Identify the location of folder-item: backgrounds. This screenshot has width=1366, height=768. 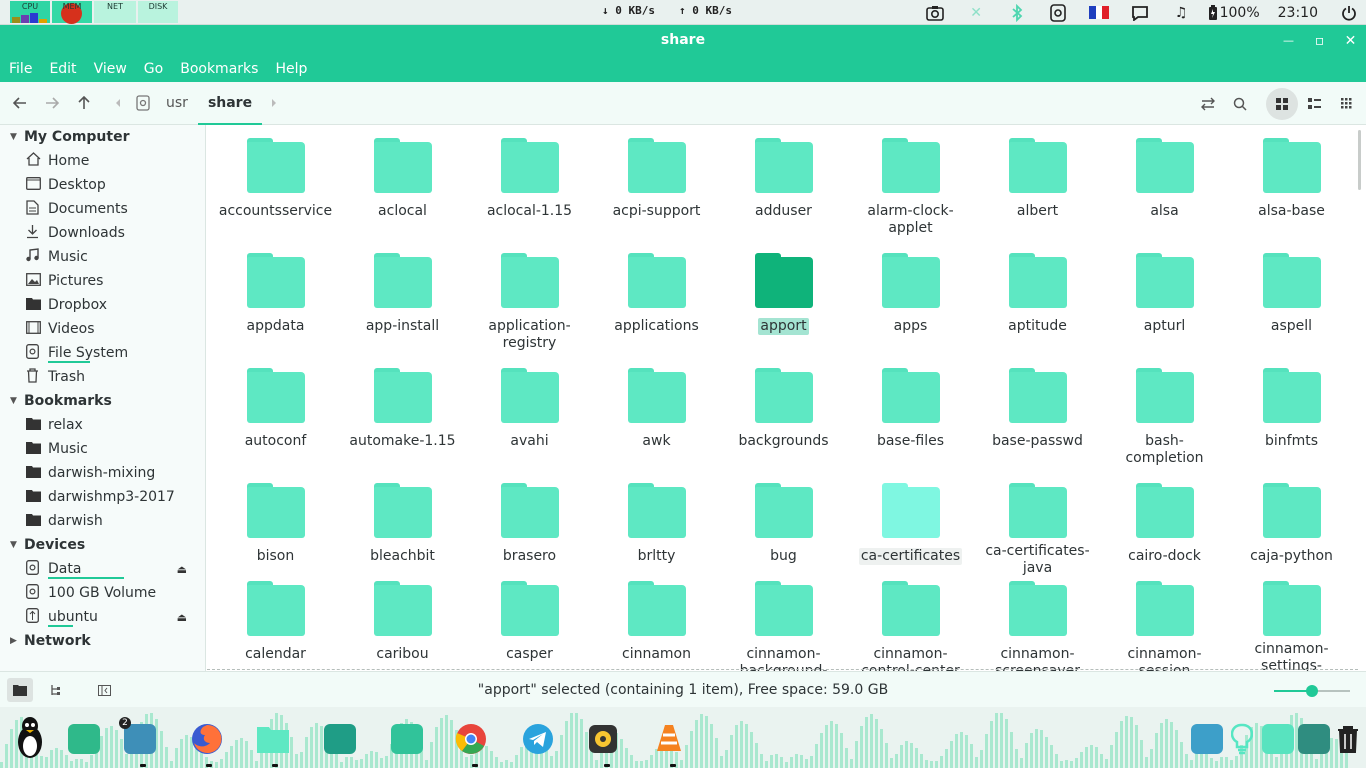
(783, 421).